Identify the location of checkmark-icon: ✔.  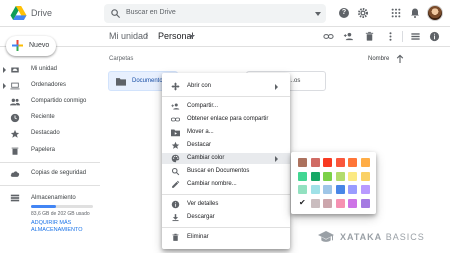
(302, 202).